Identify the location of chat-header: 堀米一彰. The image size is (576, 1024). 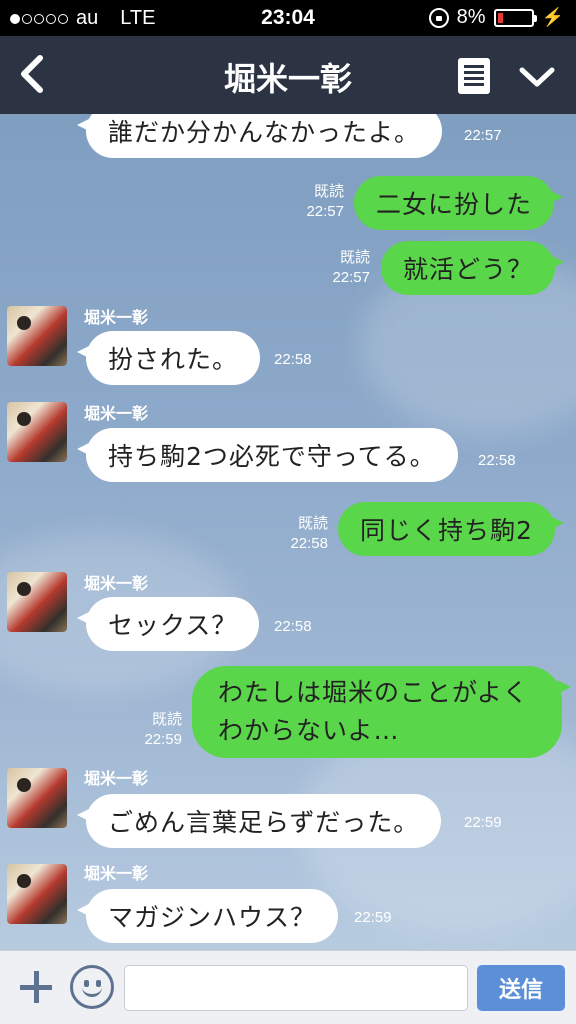
(288, 75).